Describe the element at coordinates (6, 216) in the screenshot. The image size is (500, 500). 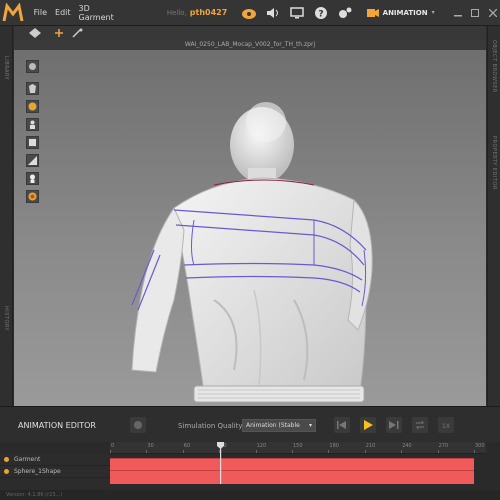
I see `left-panel-rail: LIBRARY HISTORY` at that location.